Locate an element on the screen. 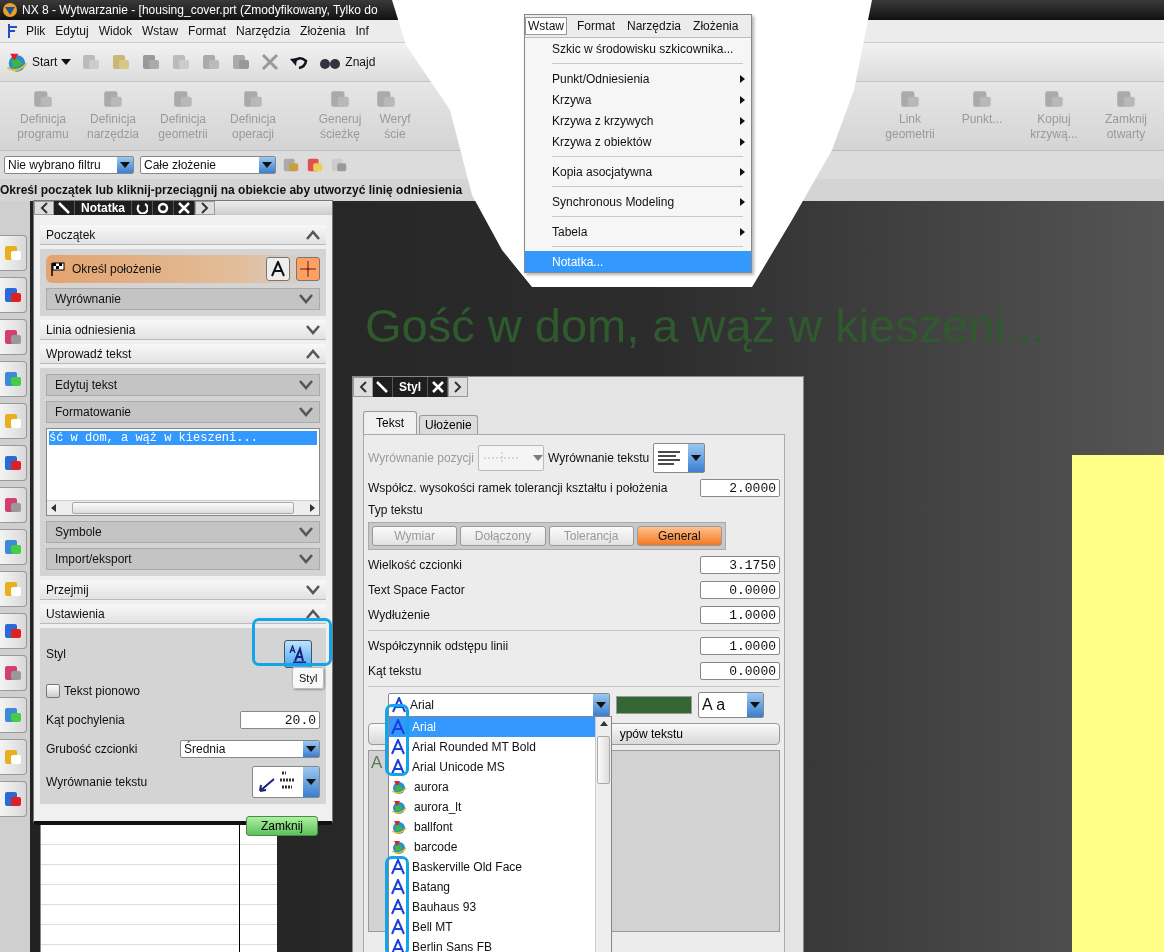 Image resolution: width=1164 pixels, height=952 pixels. find-button: Znajd is located at coordinates (347, 62).